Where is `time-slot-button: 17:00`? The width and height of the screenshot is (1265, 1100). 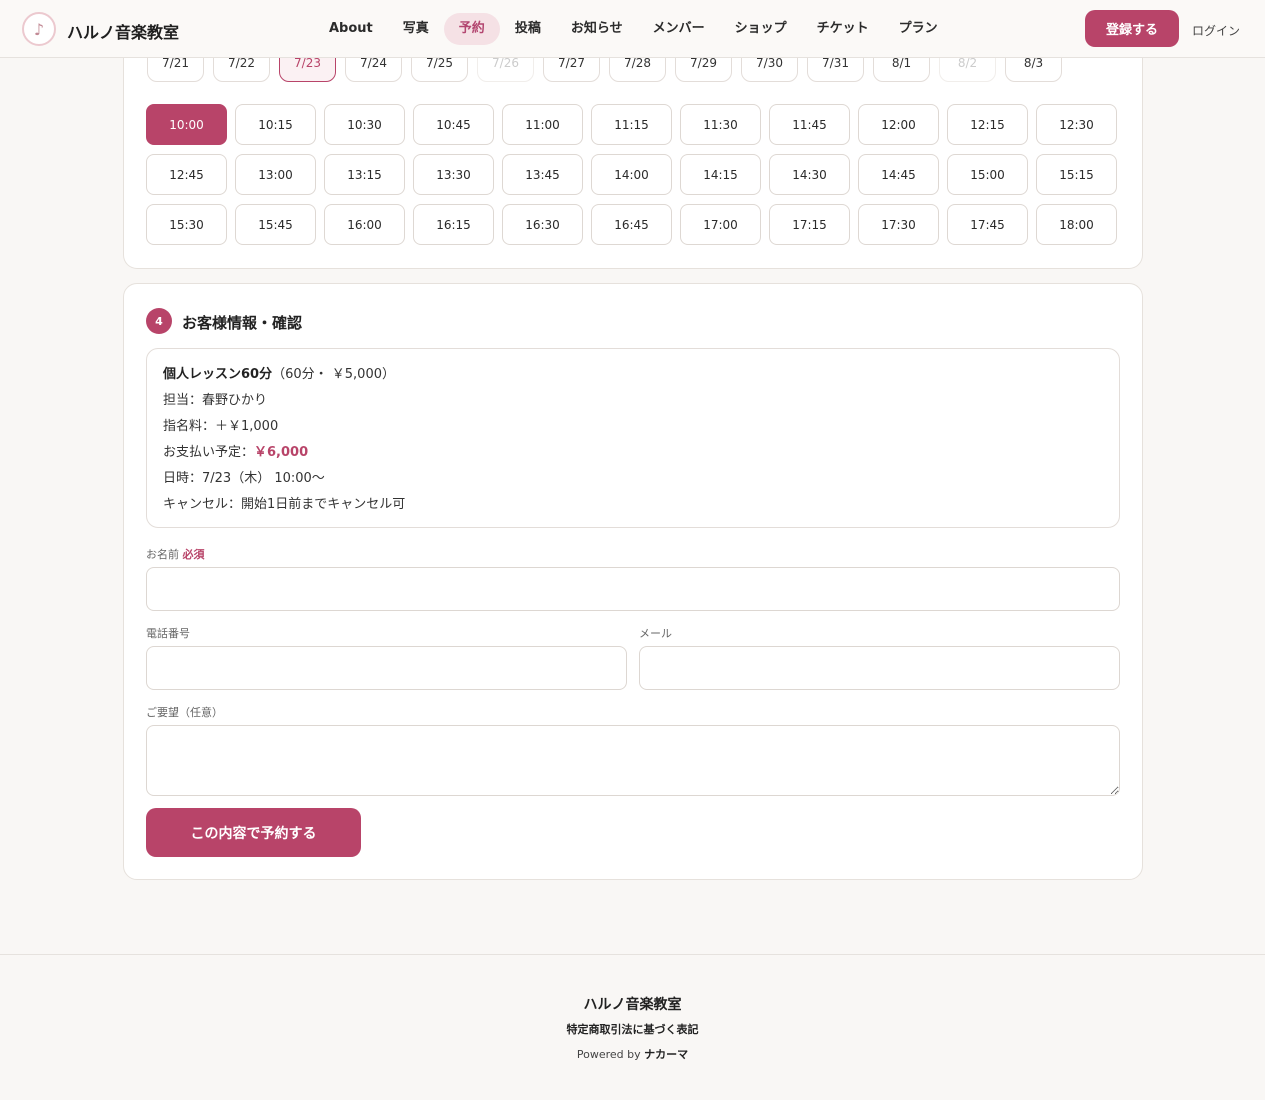 time-slot-button: 17:00 is located at coordinates (720, 224).